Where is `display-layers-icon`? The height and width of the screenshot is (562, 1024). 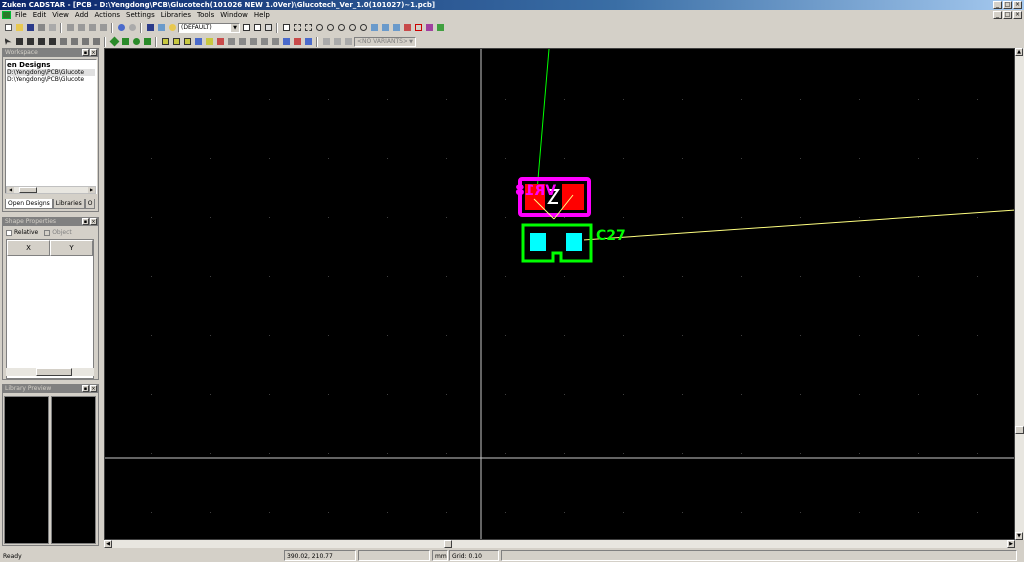 display-layers-icon is located at coordinates (246, 28).